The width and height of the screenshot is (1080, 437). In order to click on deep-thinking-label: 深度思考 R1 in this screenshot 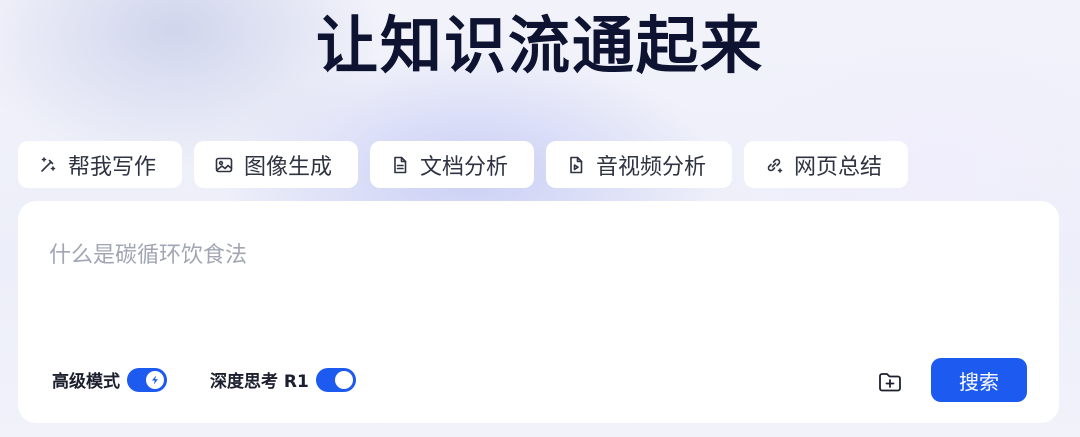, I will do `click(259, 382)`.